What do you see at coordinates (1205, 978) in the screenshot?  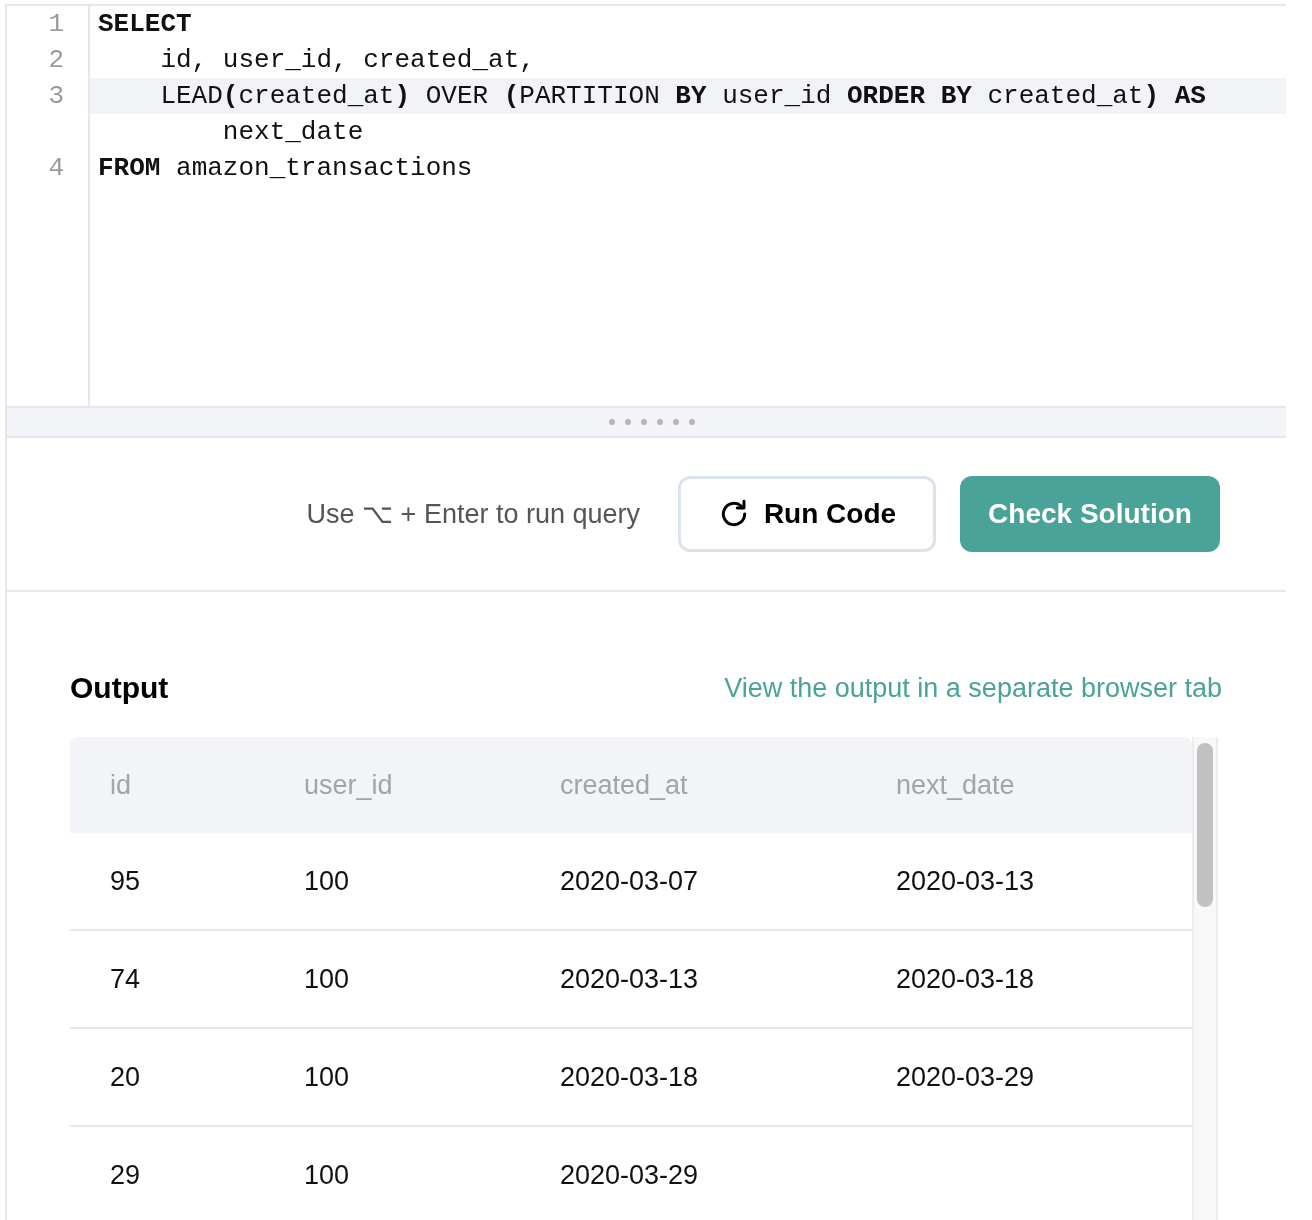 I see `scrollbar` at bounding box center [1205, 978].